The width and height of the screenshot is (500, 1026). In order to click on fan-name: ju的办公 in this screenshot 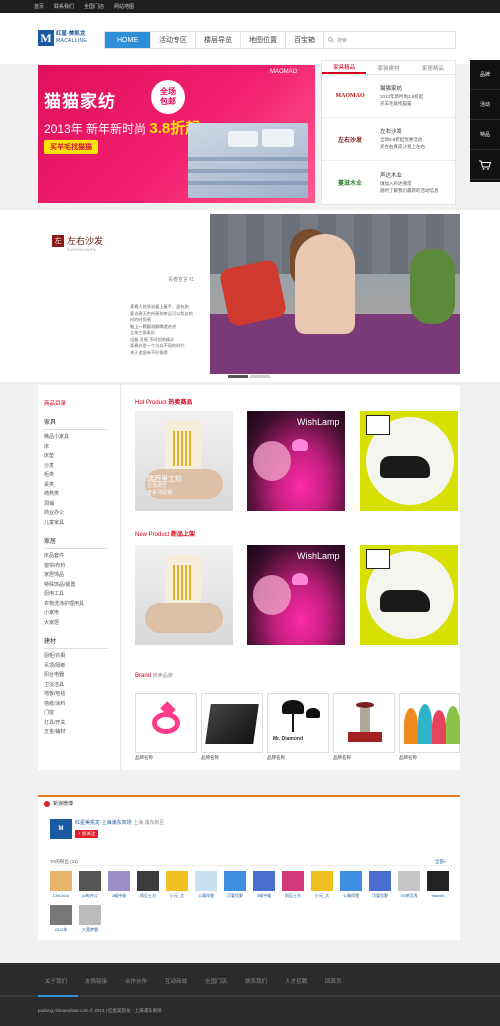, I will do `click(90, 896)`.